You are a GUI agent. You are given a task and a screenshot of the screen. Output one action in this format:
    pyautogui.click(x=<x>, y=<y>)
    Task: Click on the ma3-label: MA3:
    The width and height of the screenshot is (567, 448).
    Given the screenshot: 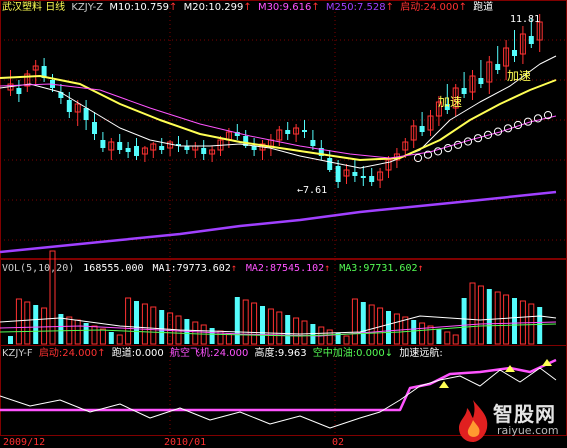 What is the action you would take?
    pyautogui.click(x=351, y=268)
    